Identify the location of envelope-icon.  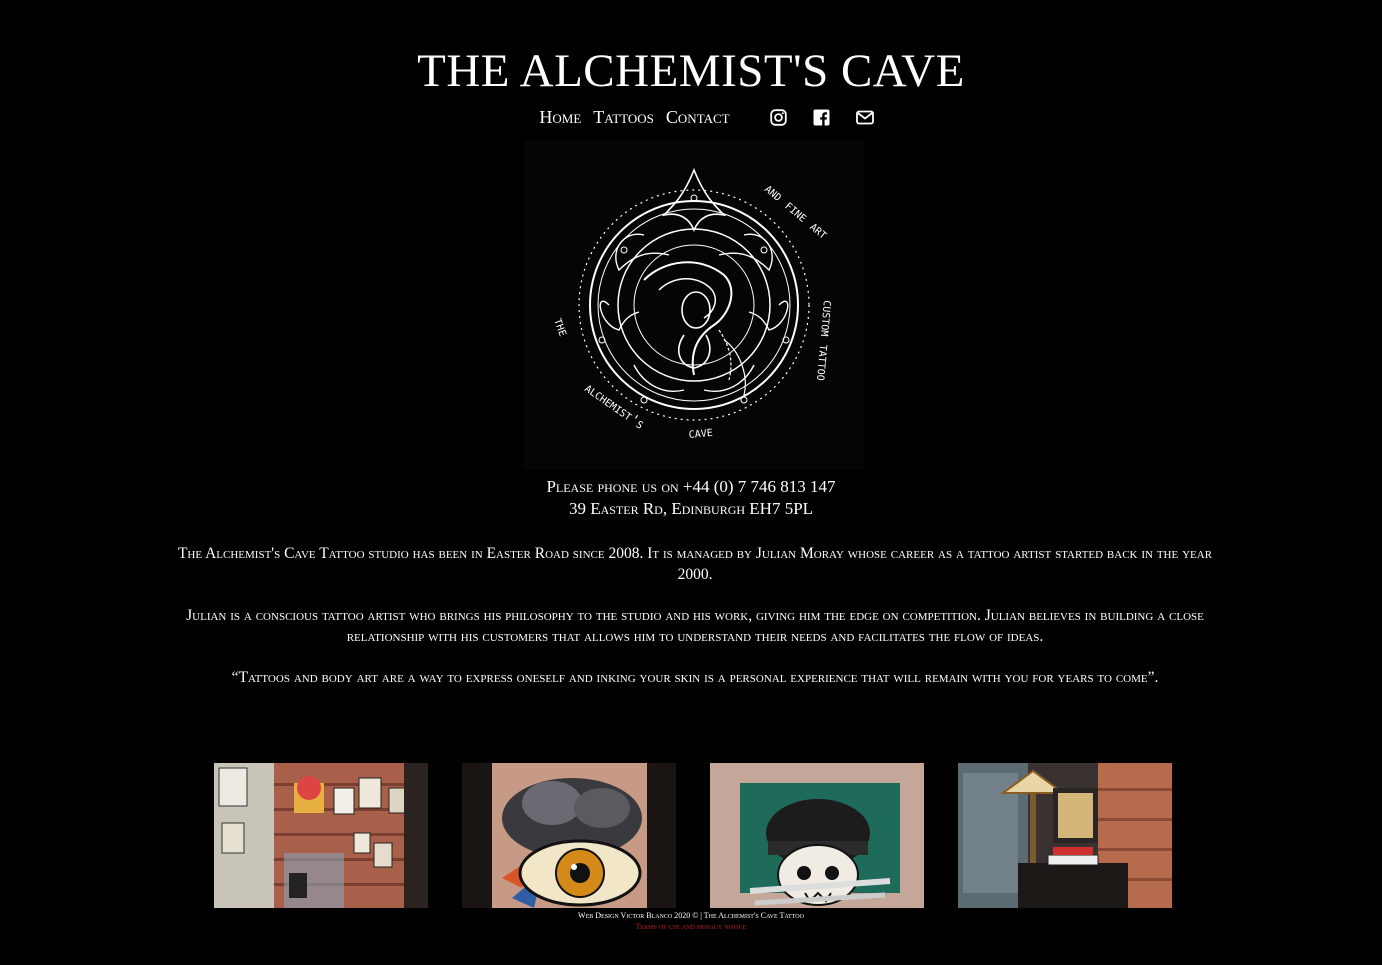
(864, 117).